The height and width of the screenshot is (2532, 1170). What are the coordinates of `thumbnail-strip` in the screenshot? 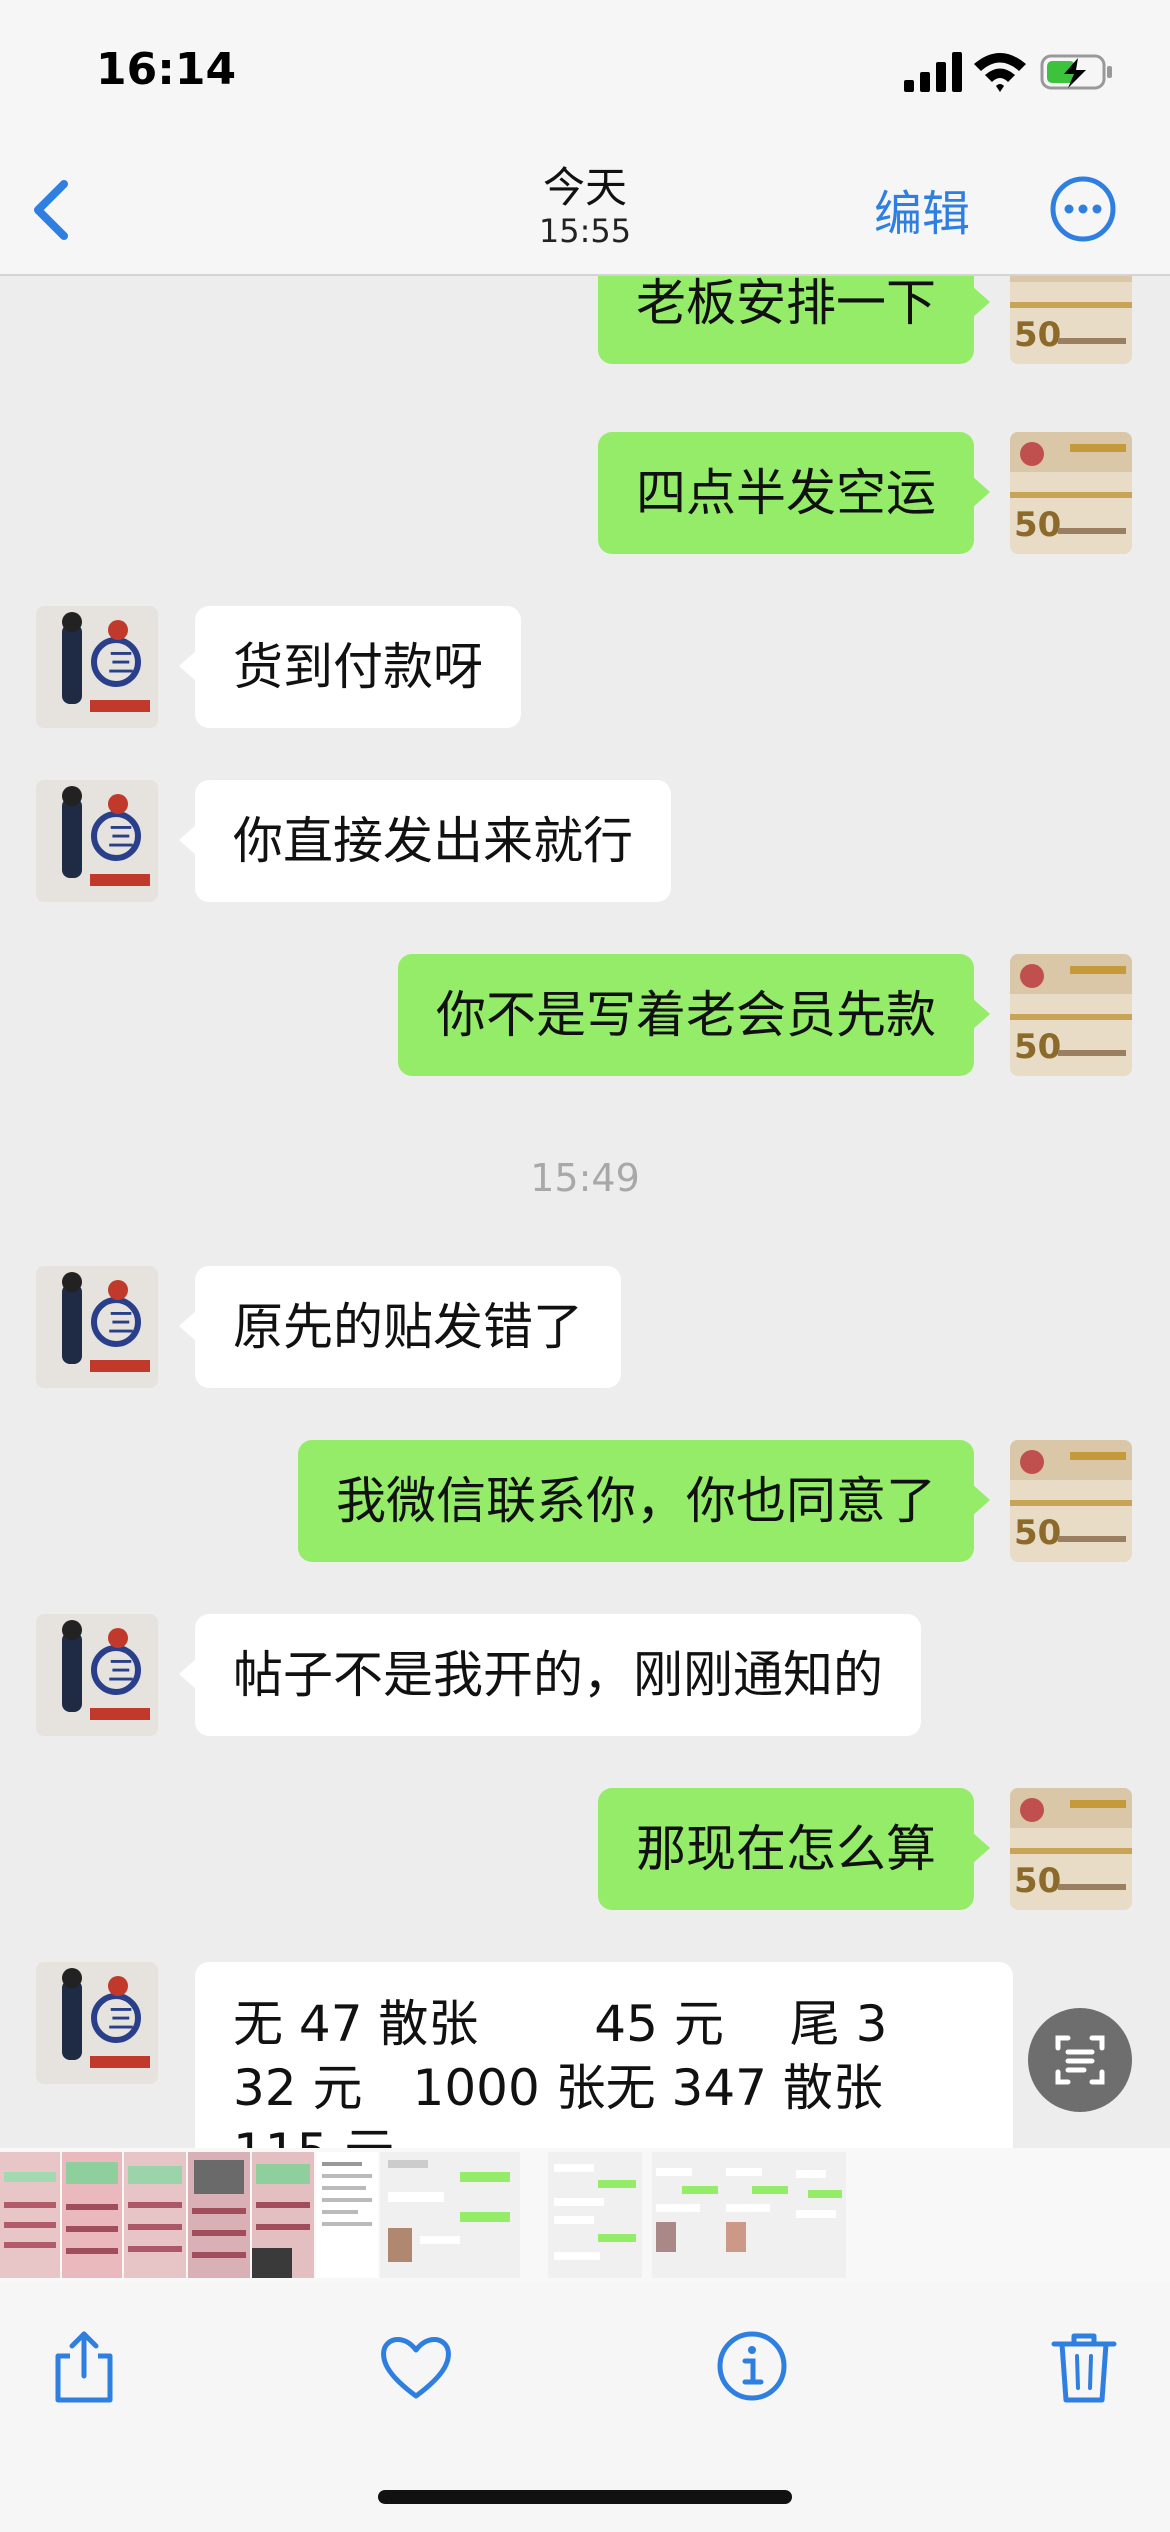 It's located at (585, 2215).